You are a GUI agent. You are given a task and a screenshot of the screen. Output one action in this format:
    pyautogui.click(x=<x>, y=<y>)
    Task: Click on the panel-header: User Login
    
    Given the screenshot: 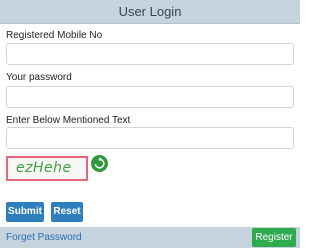 What is the action you would take?
    pyautogui.click(x=150, y=12)
    